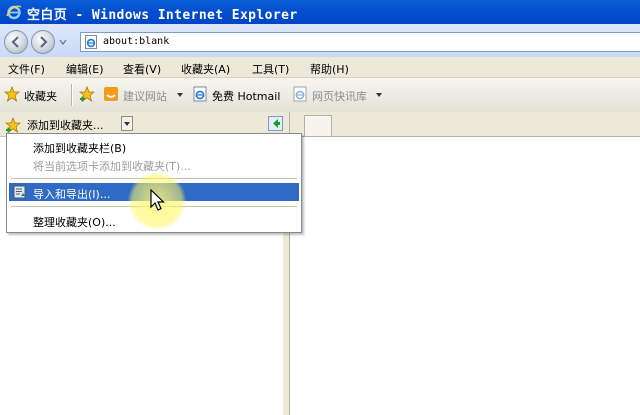 The height and width of the screenshot is (415, 640). What do you see at coordinates (142, 69) in the screenshot?
I see `menu-view: 查看(V)` at bounding box center [142, 69].